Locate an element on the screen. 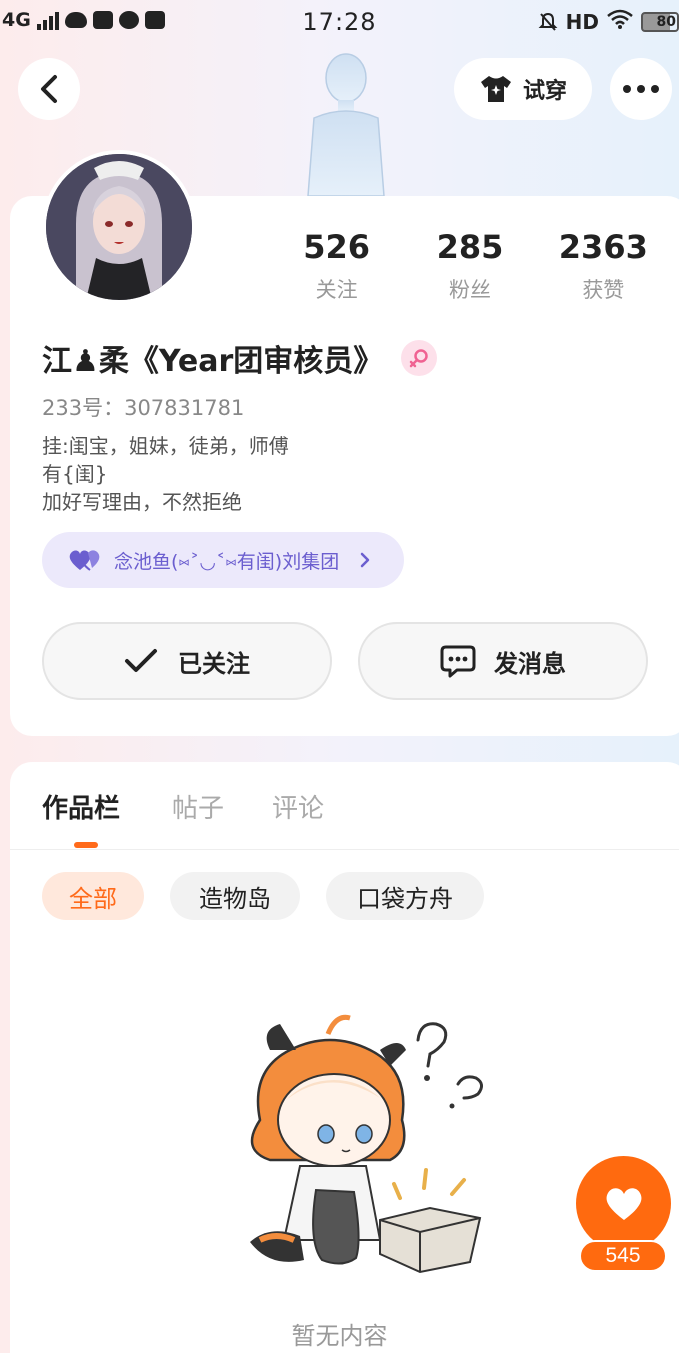 Image resolution: width=679 pixels, height=1353 pixels. group-name: 念池鱼(⑅˃◡˂⑅有闺)刘集团 is located at coordinates (227, 561).